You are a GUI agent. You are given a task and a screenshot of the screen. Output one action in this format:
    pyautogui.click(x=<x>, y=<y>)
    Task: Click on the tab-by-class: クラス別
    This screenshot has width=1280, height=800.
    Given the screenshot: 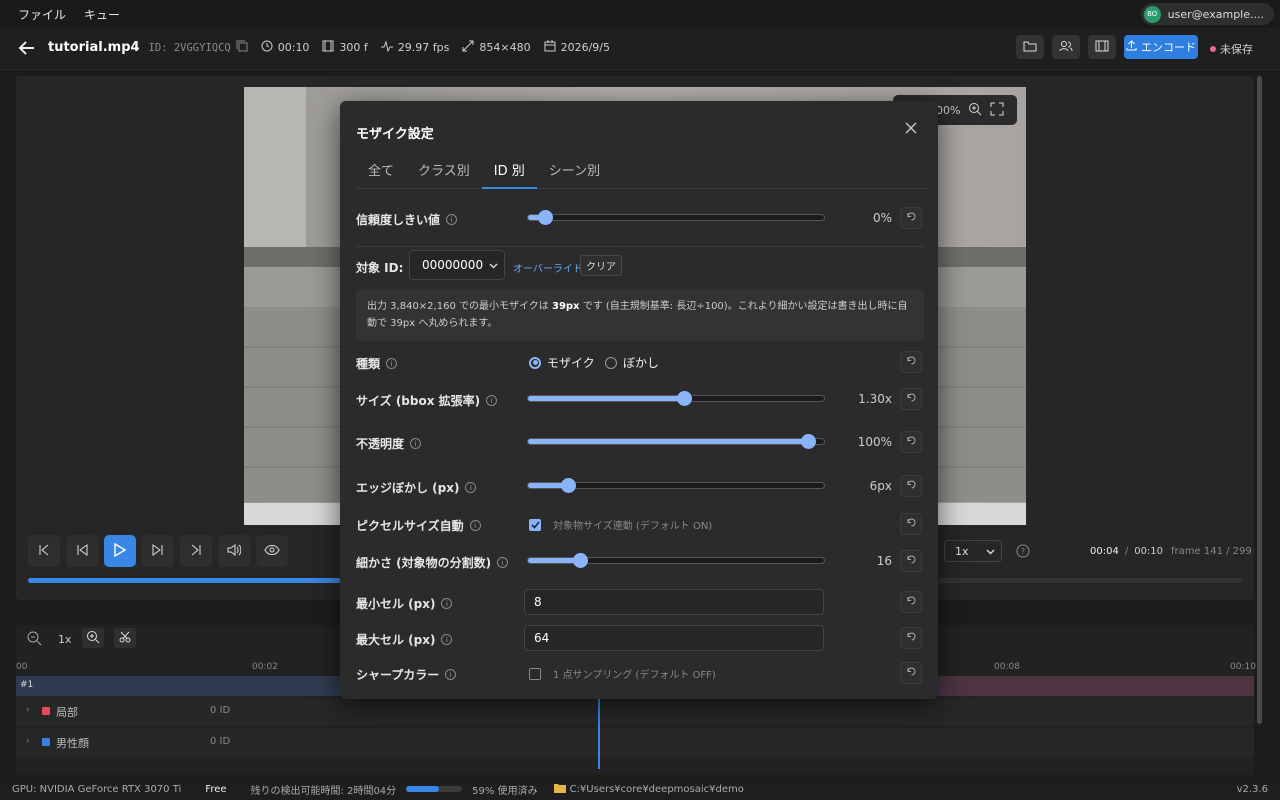 What is the action you would take?
    pyautogui.click(x=444, y=173)
    